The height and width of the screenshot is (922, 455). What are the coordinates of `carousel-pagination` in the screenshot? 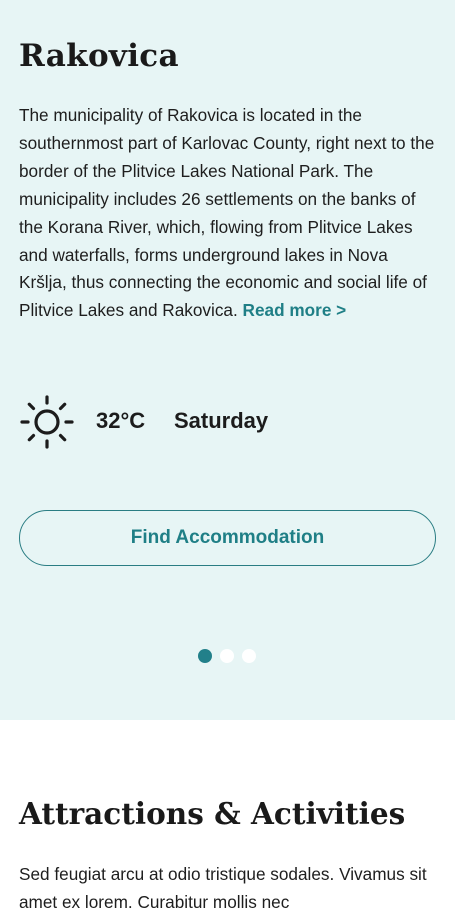 It's located at (227, 656).